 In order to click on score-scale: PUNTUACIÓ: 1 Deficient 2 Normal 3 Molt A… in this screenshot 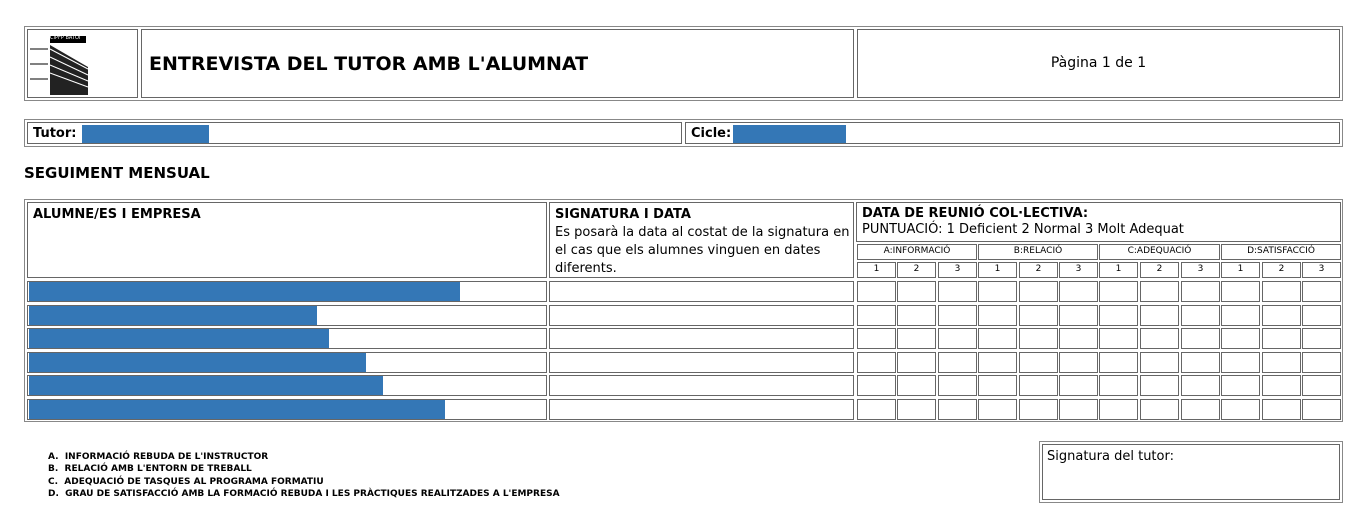, I will do `click(1023, 229)`.